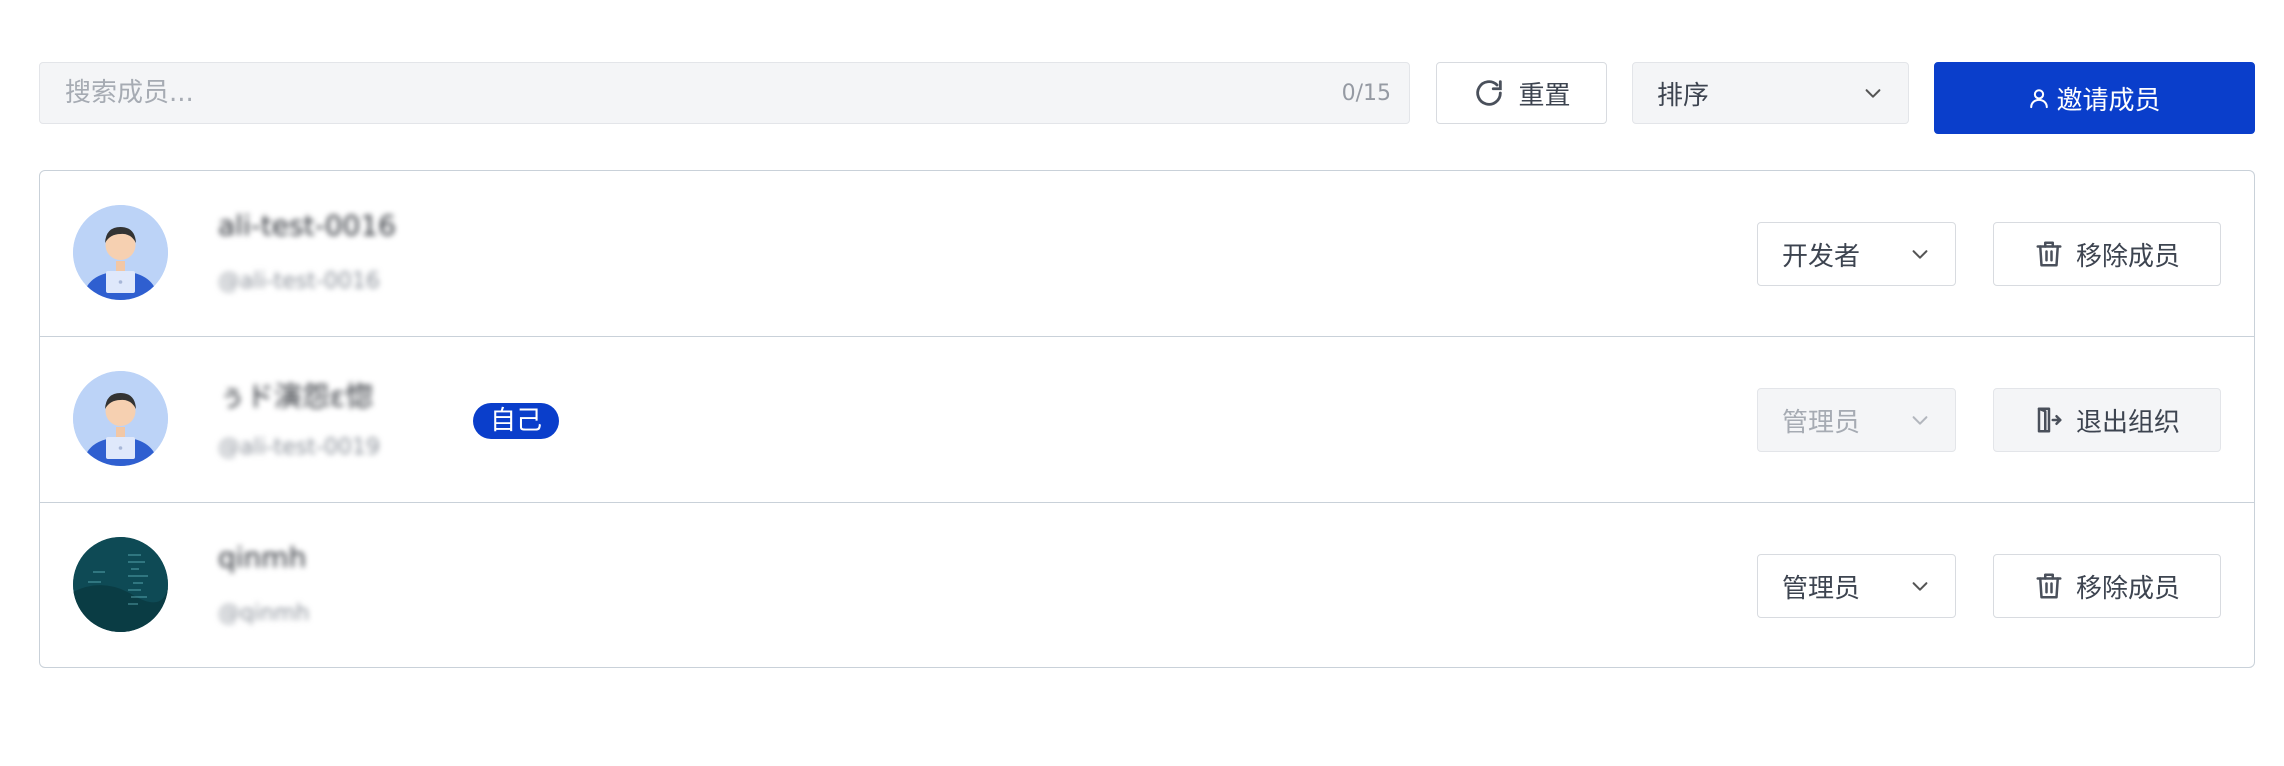 The width and height of the screenshot is (2284, 766). Describe the element at coordinates (262, 557) in the screenshot. I see `member-name: qinmh` at that location.